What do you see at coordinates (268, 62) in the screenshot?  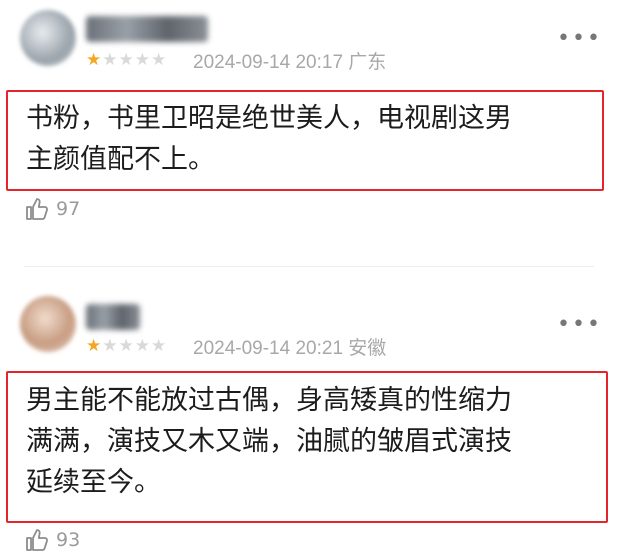 I see `comment-datetime: 2024-09-14 20:17` at bounding box center [268, 62].